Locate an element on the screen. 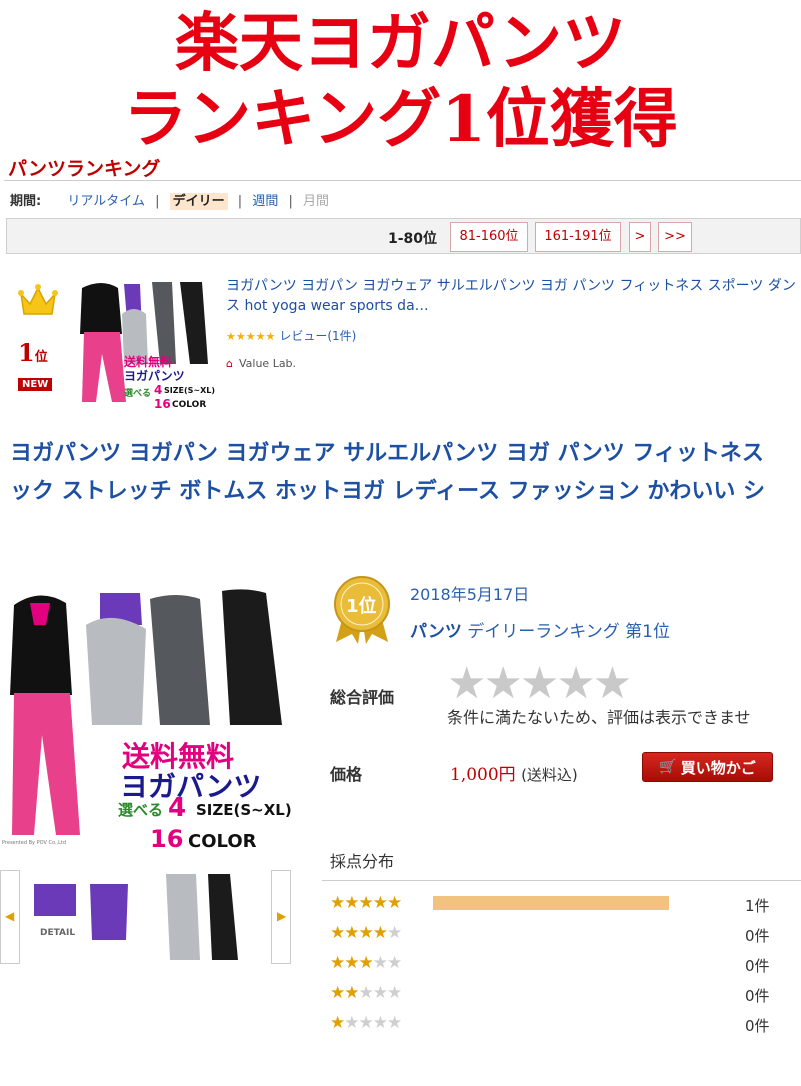 This screenshot has width=801, height=1086. add-to-cart-button: 🛒 買い物かご is located at coordinates (707, 767).